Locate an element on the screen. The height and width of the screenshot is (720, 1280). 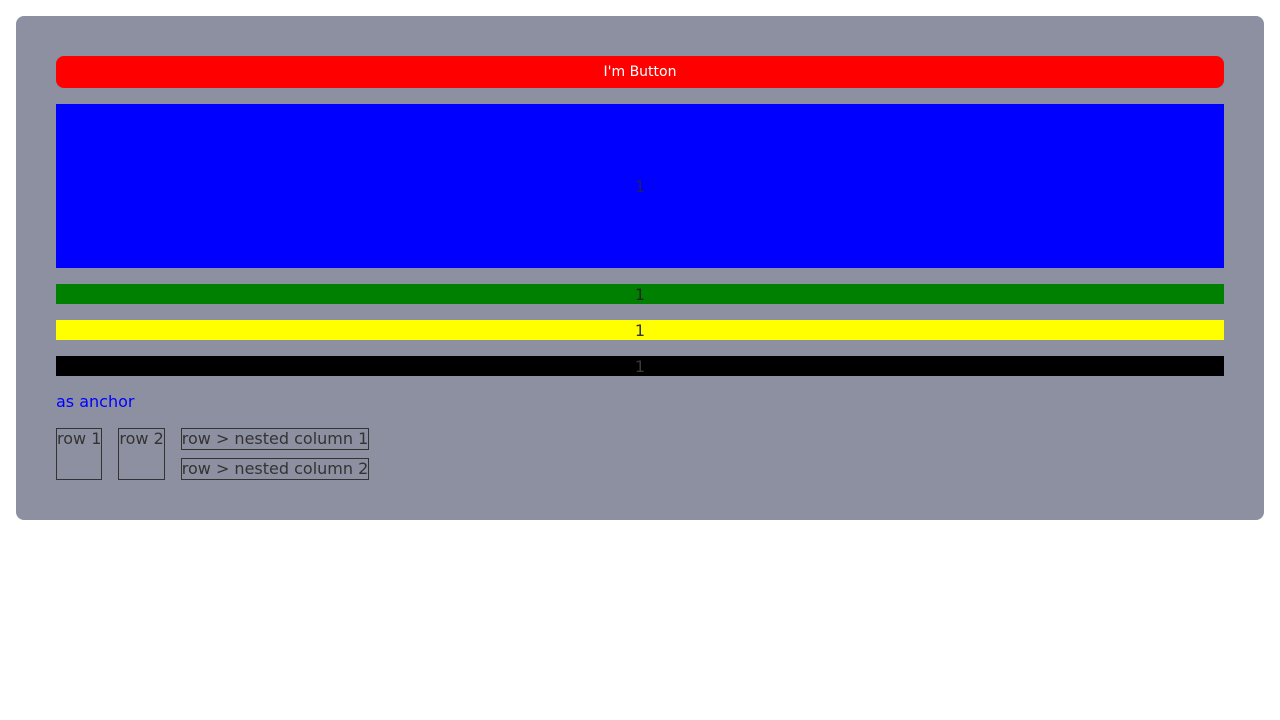
nested-column-1-label: row > nested column 1 is located at coordinates (275, 438).